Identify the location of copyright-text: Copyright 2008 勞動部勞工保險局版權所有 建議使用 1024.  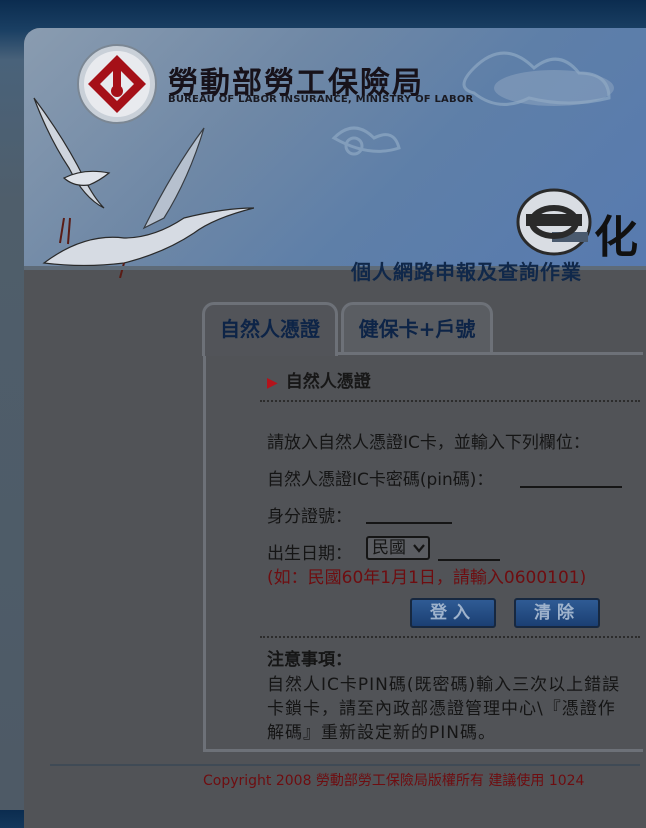
(394, 781).